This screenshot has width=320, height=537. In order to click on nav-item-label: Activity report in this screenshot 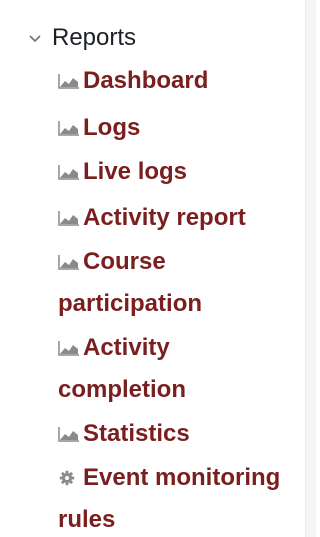, I will do `click(164, 217)`.